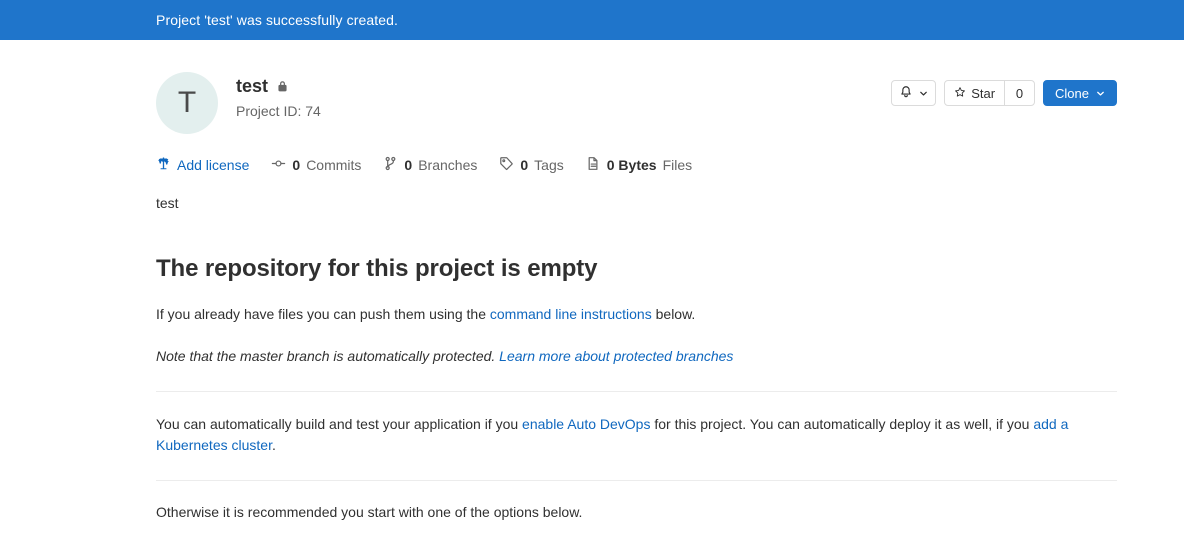  What do you see at coordinates (377, 268) in the screenshot?
I see `empty-repo-title: The repository for this project is empty` at bounding box center [377, 268].